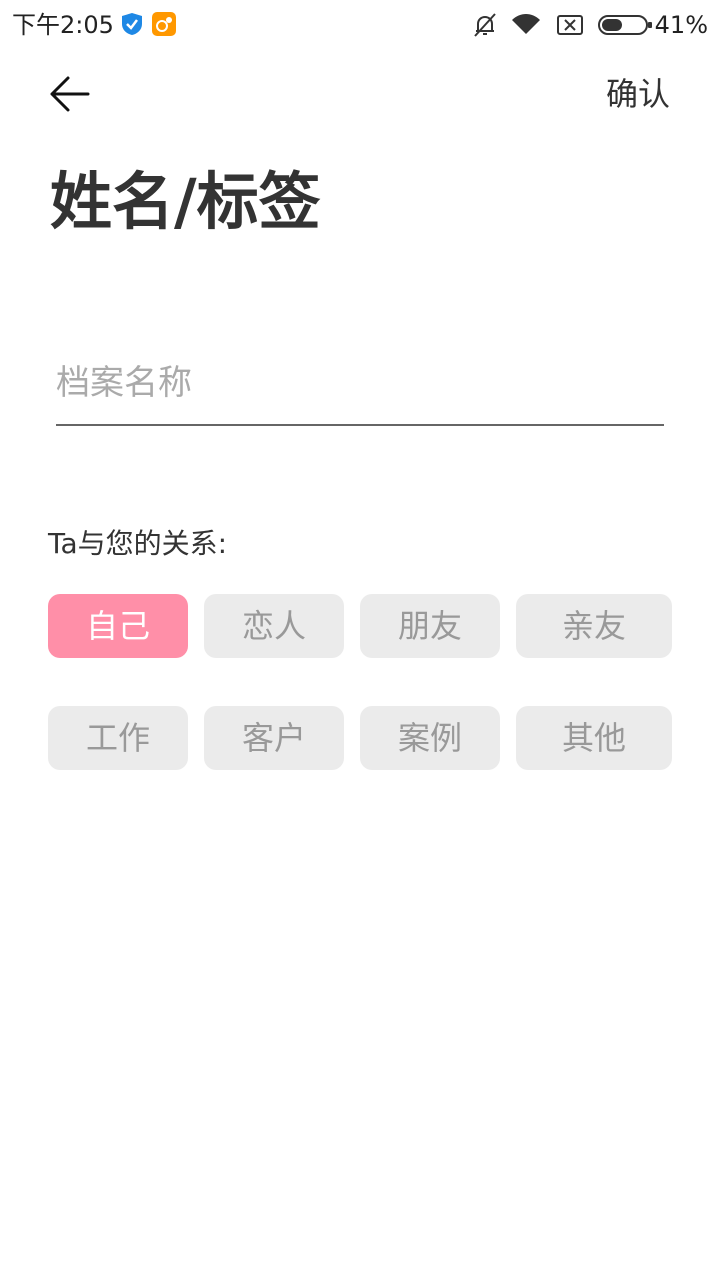 The width and height of the screenshot is (720, 1280). What do you see at coordinates (118, 626) in the screenshot?
I see `tag-chip-self: 自己` at bounding box center [118, 626].